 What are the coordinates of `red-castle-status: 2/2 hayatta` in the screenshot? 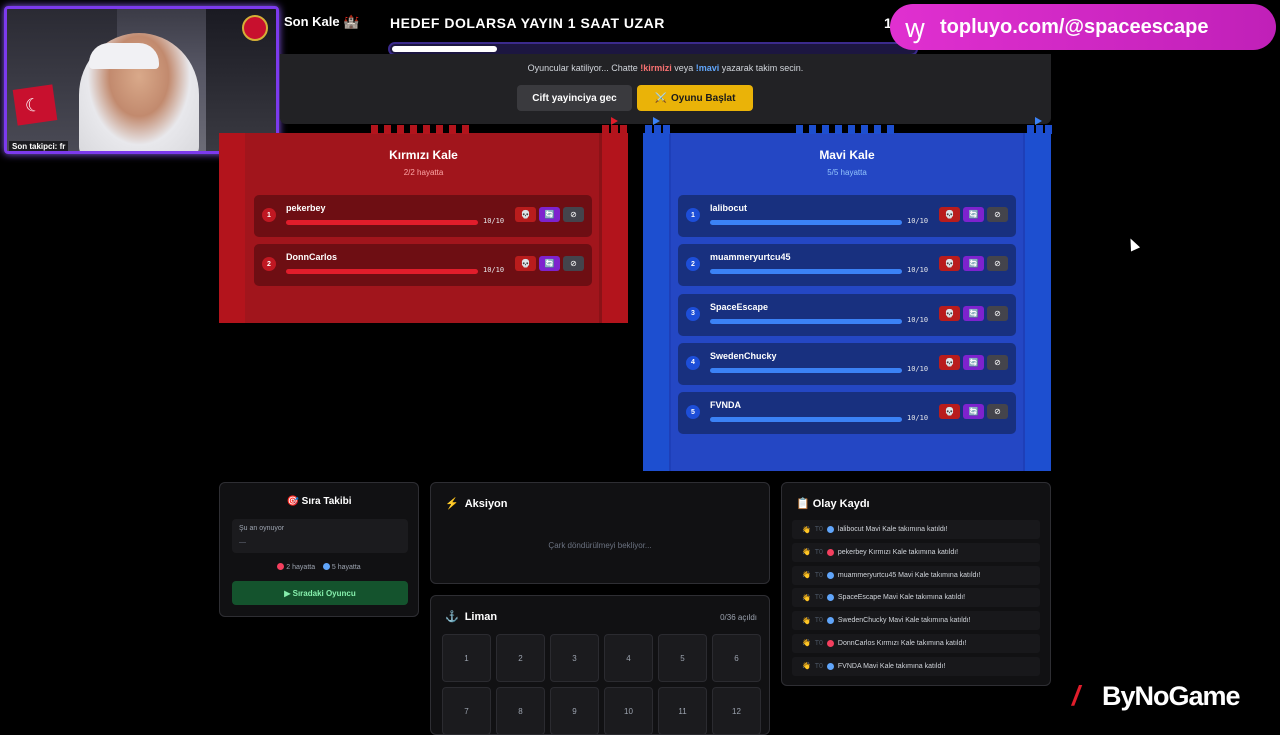 It's located at (423, 172).